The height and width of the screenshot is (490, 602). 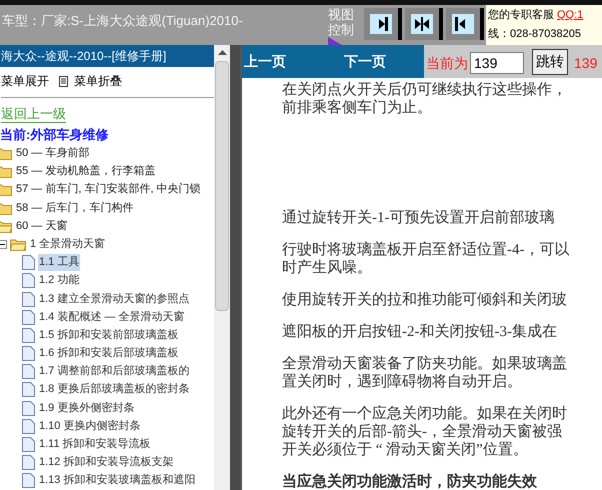 What do you see at coordinates (425, 99) in the screenshot?
I see `paragraph: 在关闭点火开关后仍可继续执行这些操作， 前排乘客侧车门为止。` at bounding box center [425, 99].